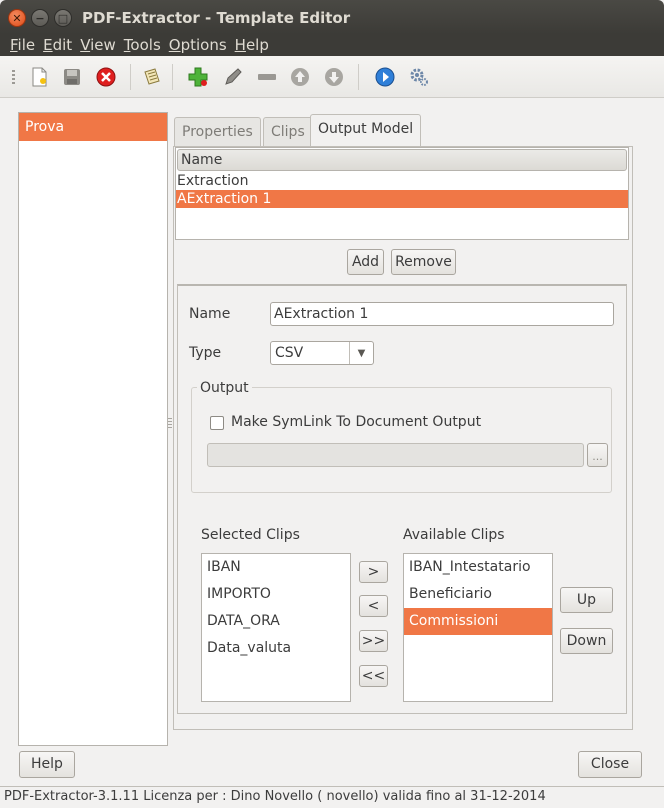 This screenshot has height=808, width=664. I want to click on splitter-handle, so click(170, 424).